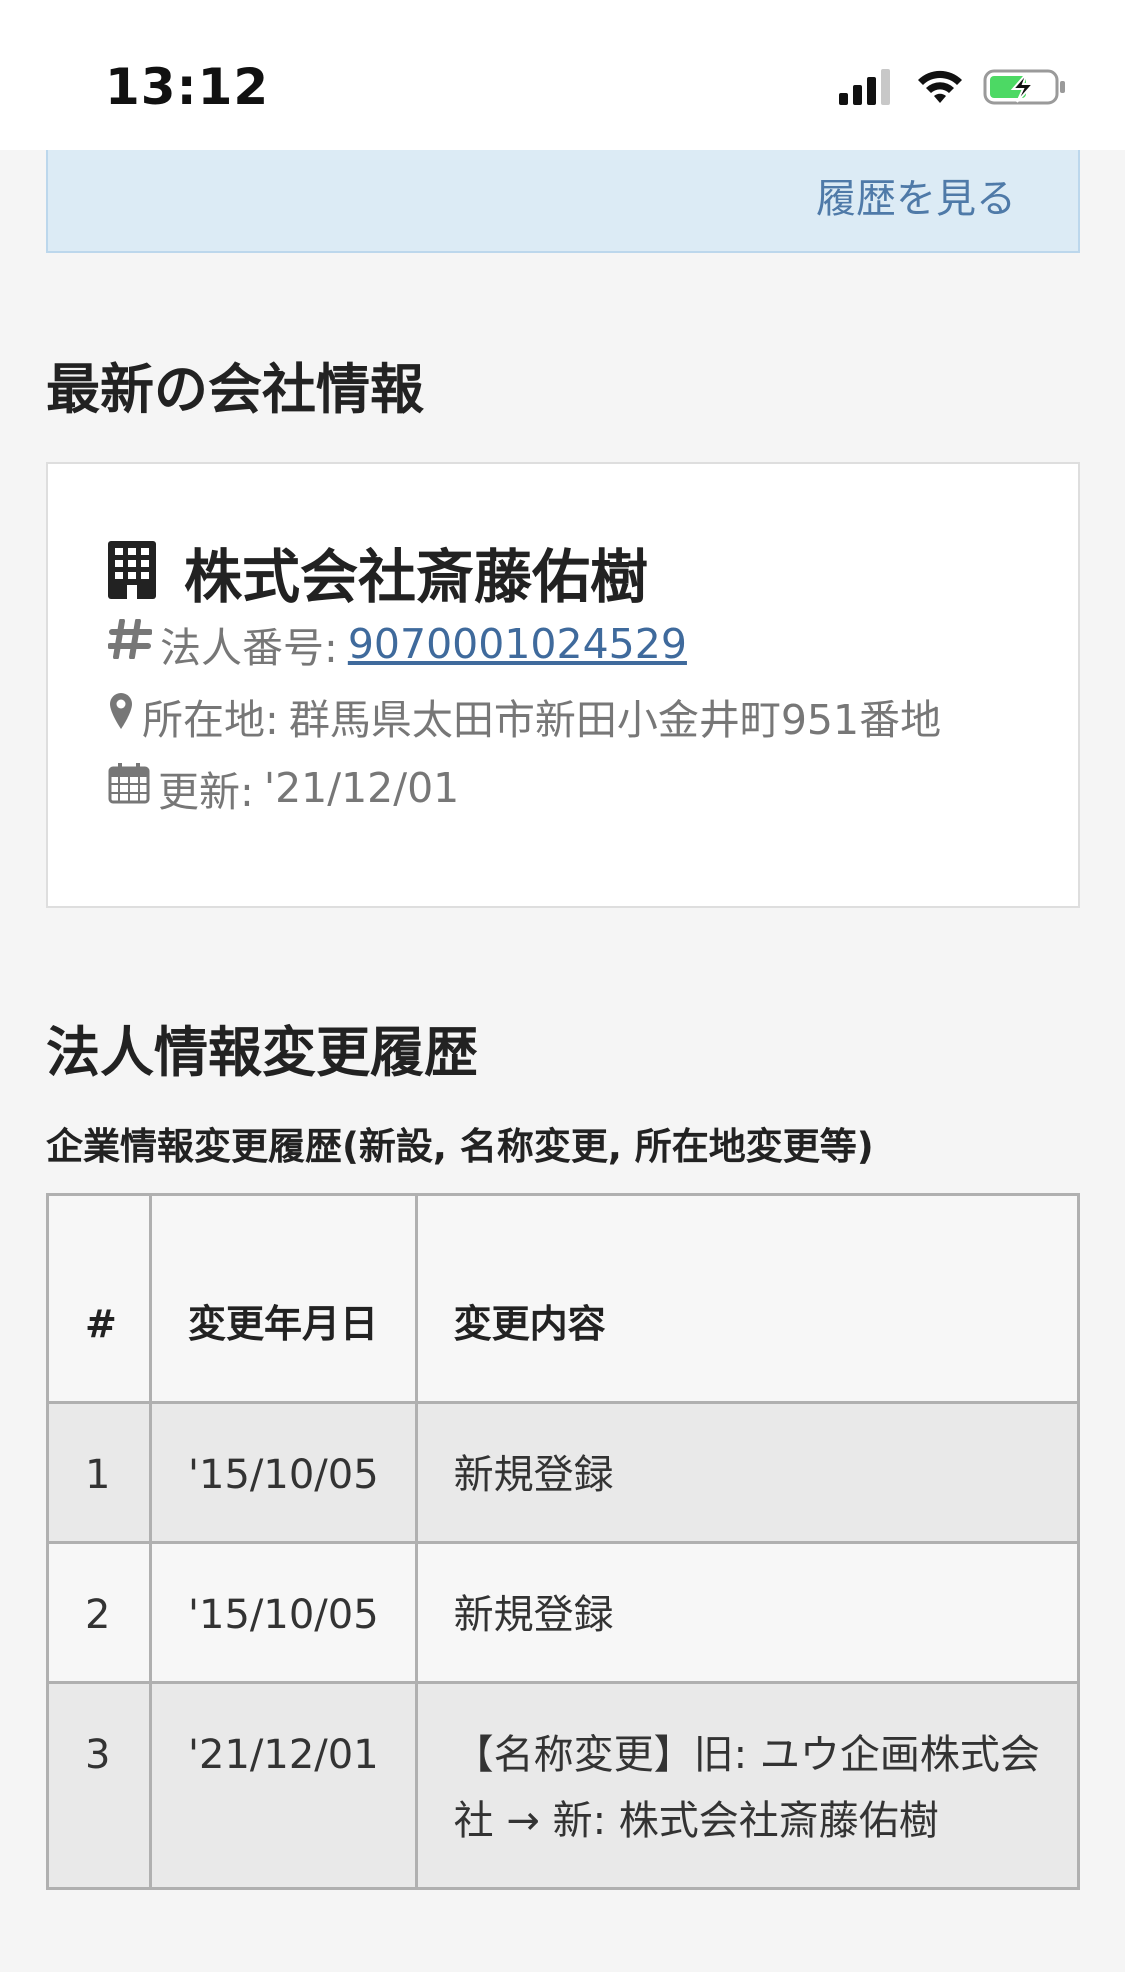  I want to click on updated-label: 更新:, so click(206, 792).